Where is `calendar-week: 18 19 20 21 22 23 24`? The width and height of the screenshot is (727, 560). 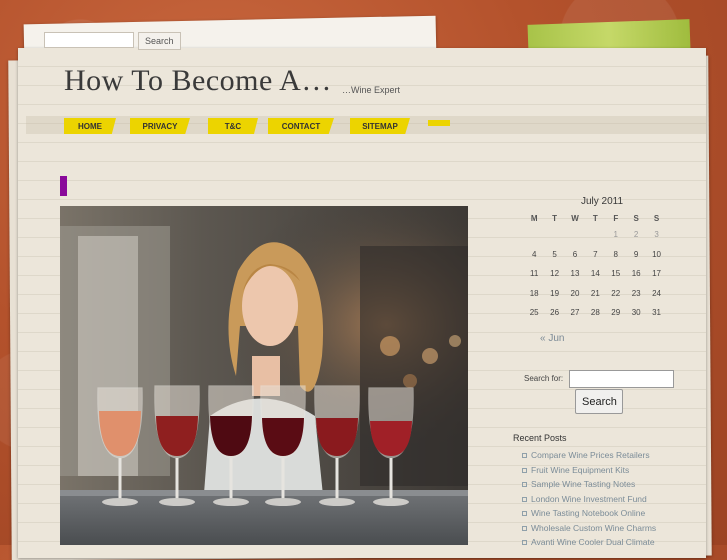 calendar-week: 18 19 20 21 22 23 24 is located at coordinates (595, 294).